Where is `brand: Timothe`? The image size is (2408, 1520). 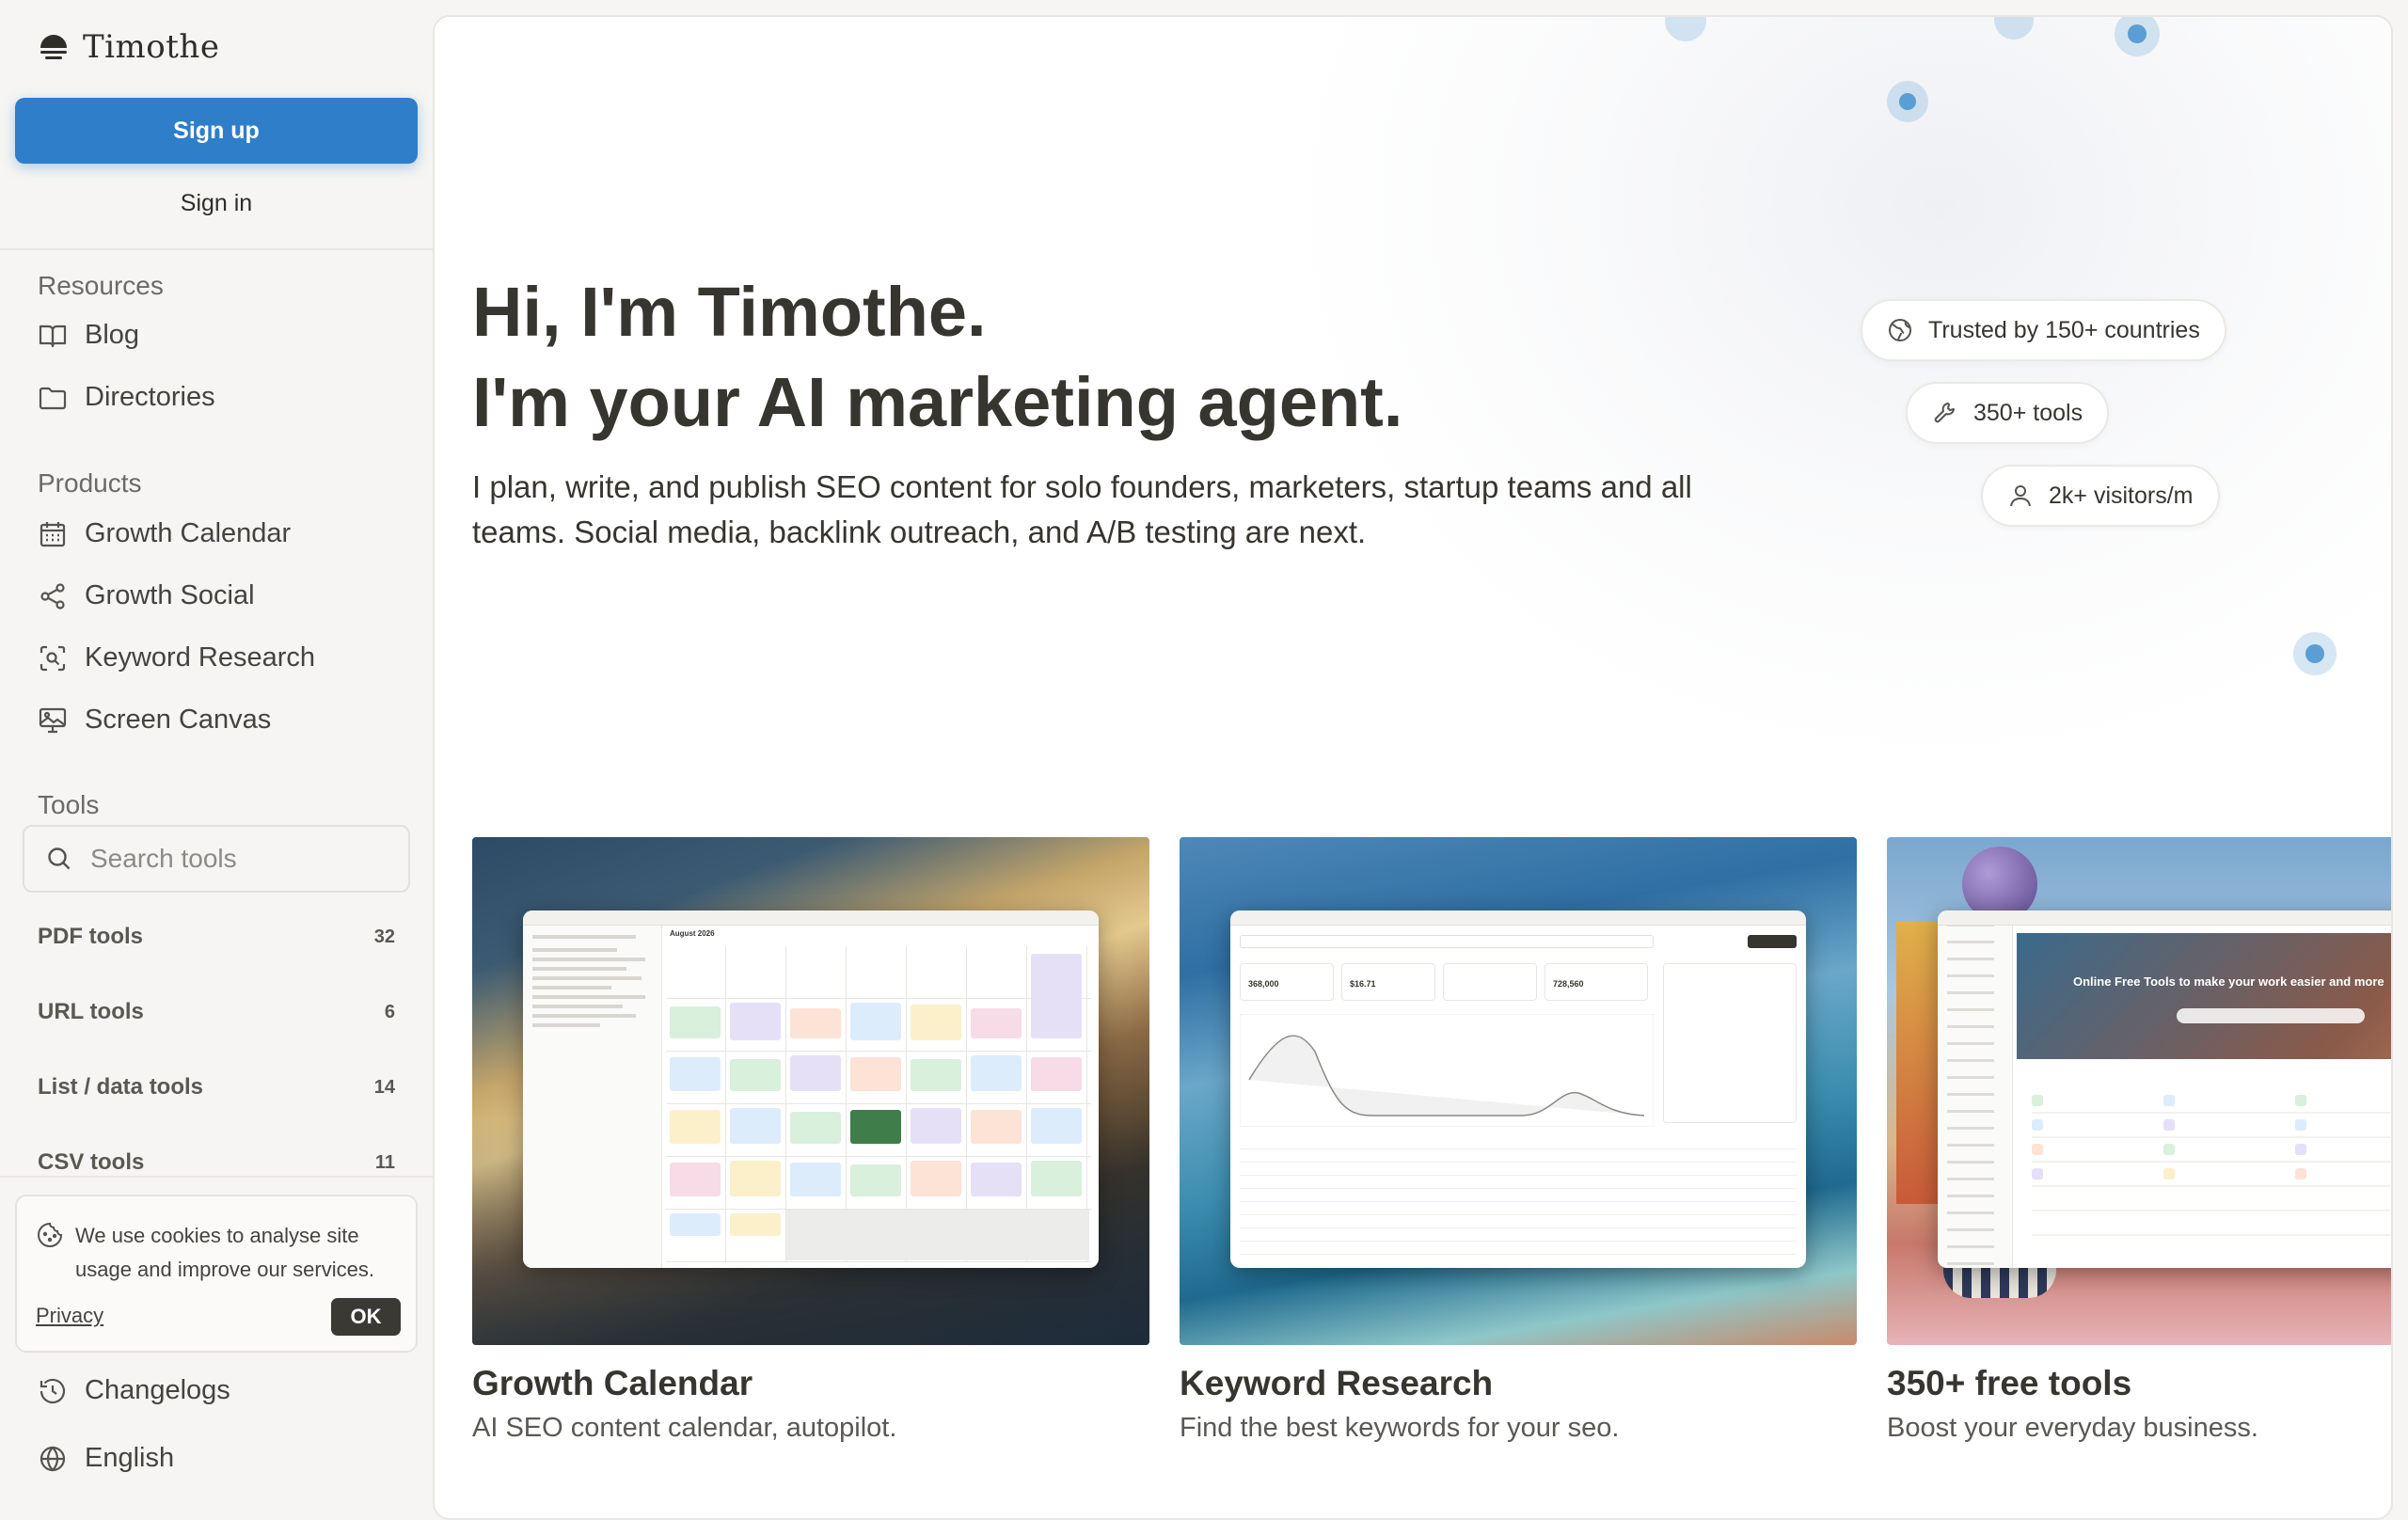 brand: Timothe is located at coordinates (128, 47).